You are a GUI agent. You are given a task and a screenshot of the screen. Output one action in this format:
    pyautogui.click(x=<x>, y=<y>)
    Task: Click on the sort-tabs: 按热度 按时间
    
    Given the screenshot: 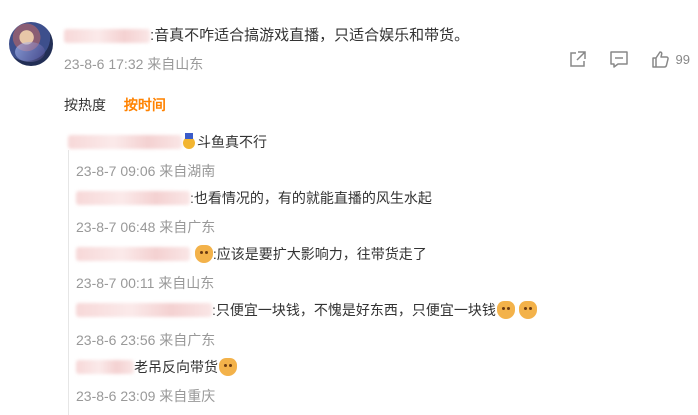 What is the action you would take?
    pyautogui.click(x=122, y=105)
    